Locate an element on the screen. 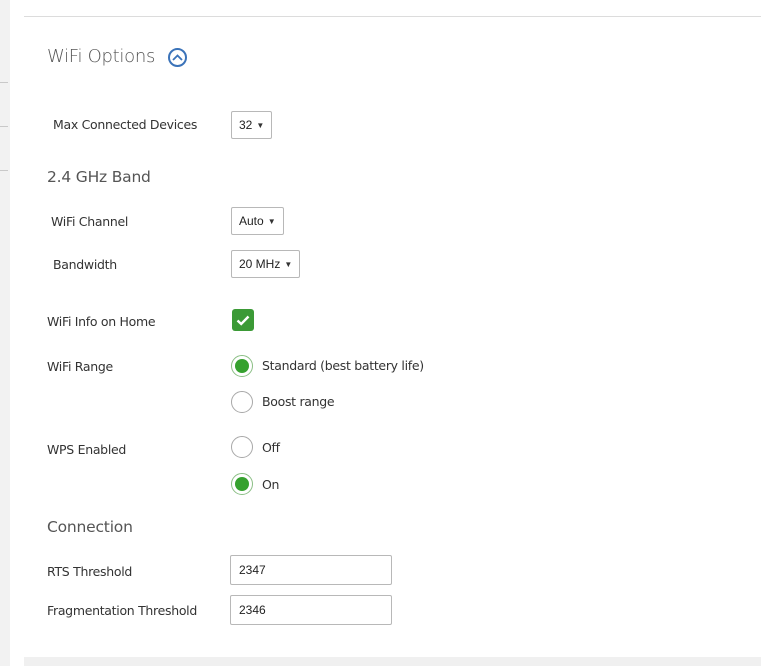 The width and height of the screenshot is (761, 666). max-connected-devices-select: 32 ▼ is located at coordinates (252, 125).